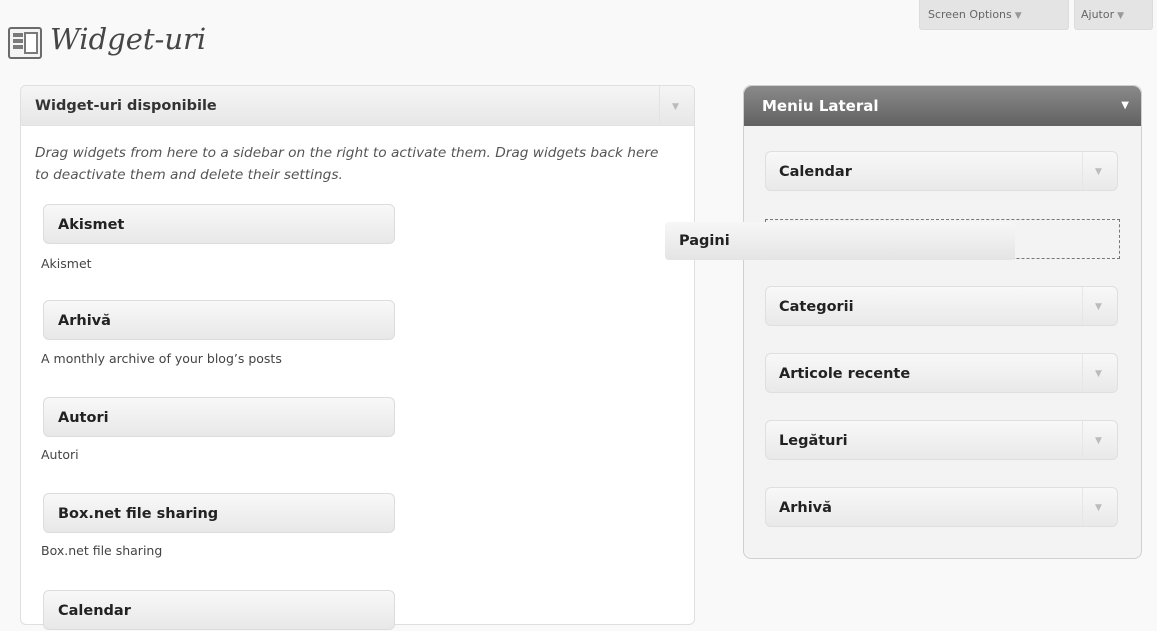  What do you see at coordinates (357, 106) in the screenshot?
I see `available-widgets-header: Widget-uri disponibile ▼` at bounding box center [357, 106].